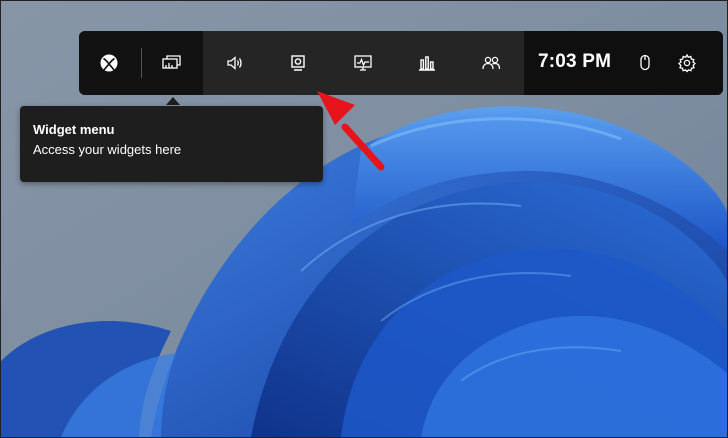 The height and width of the screenshot is (438, 728). What do you see at coordinates (351, 131) in the screenshot?
I see `annotation-arrow` at bounding box center [351, 131].